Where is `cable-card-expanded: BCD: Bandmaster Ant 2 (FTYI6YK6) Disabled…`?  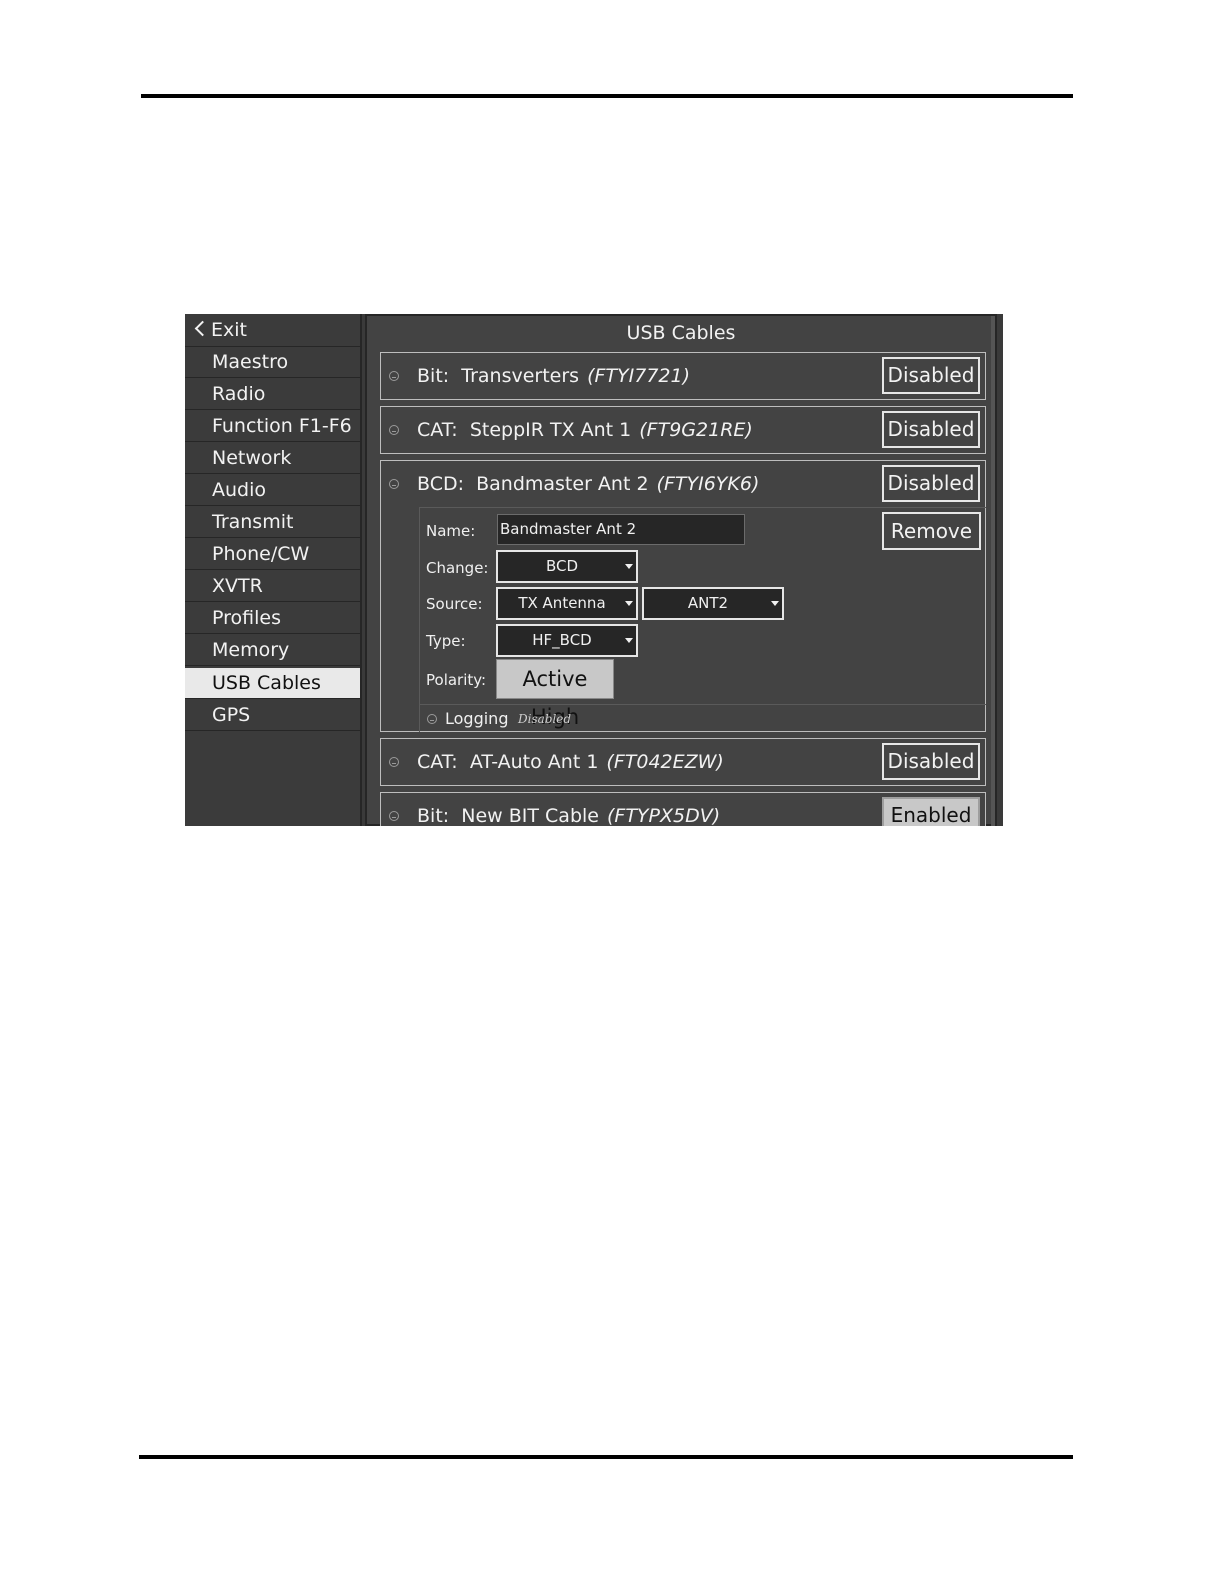 cable-card-expanded: BCD: Bandmaster Ant 2 (FTYI6YK6) Disabled… is located at coordinates (683, 596).